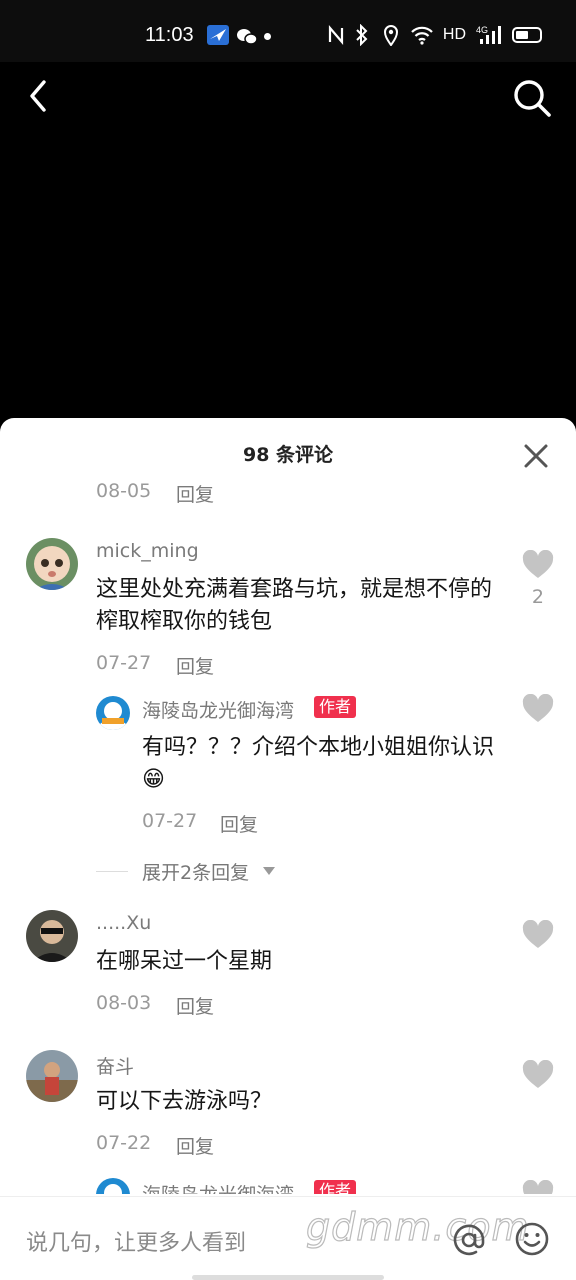  What do you see at coordinates (454, 34) in the screenshot?
I see `network-label: HD` at bounding box center [454, 34].